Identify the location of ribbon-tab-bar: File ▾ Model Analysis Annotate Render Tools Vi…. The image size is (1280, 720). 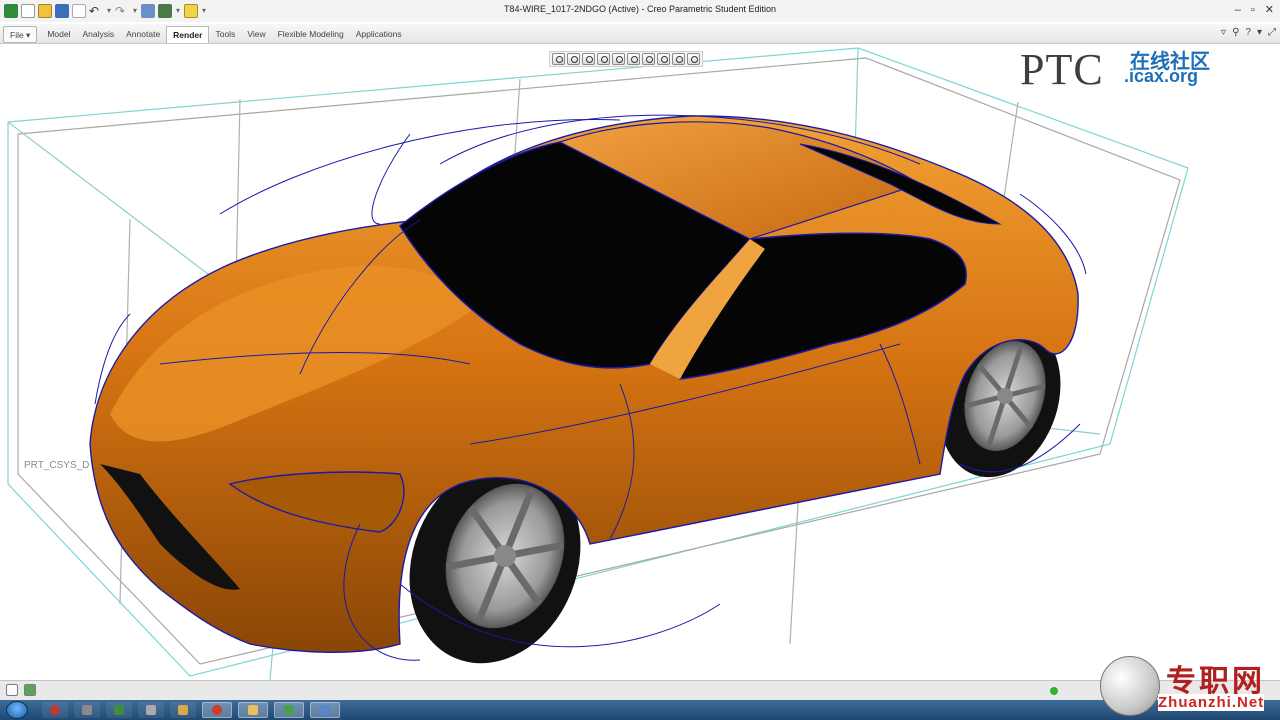
(640, 34).